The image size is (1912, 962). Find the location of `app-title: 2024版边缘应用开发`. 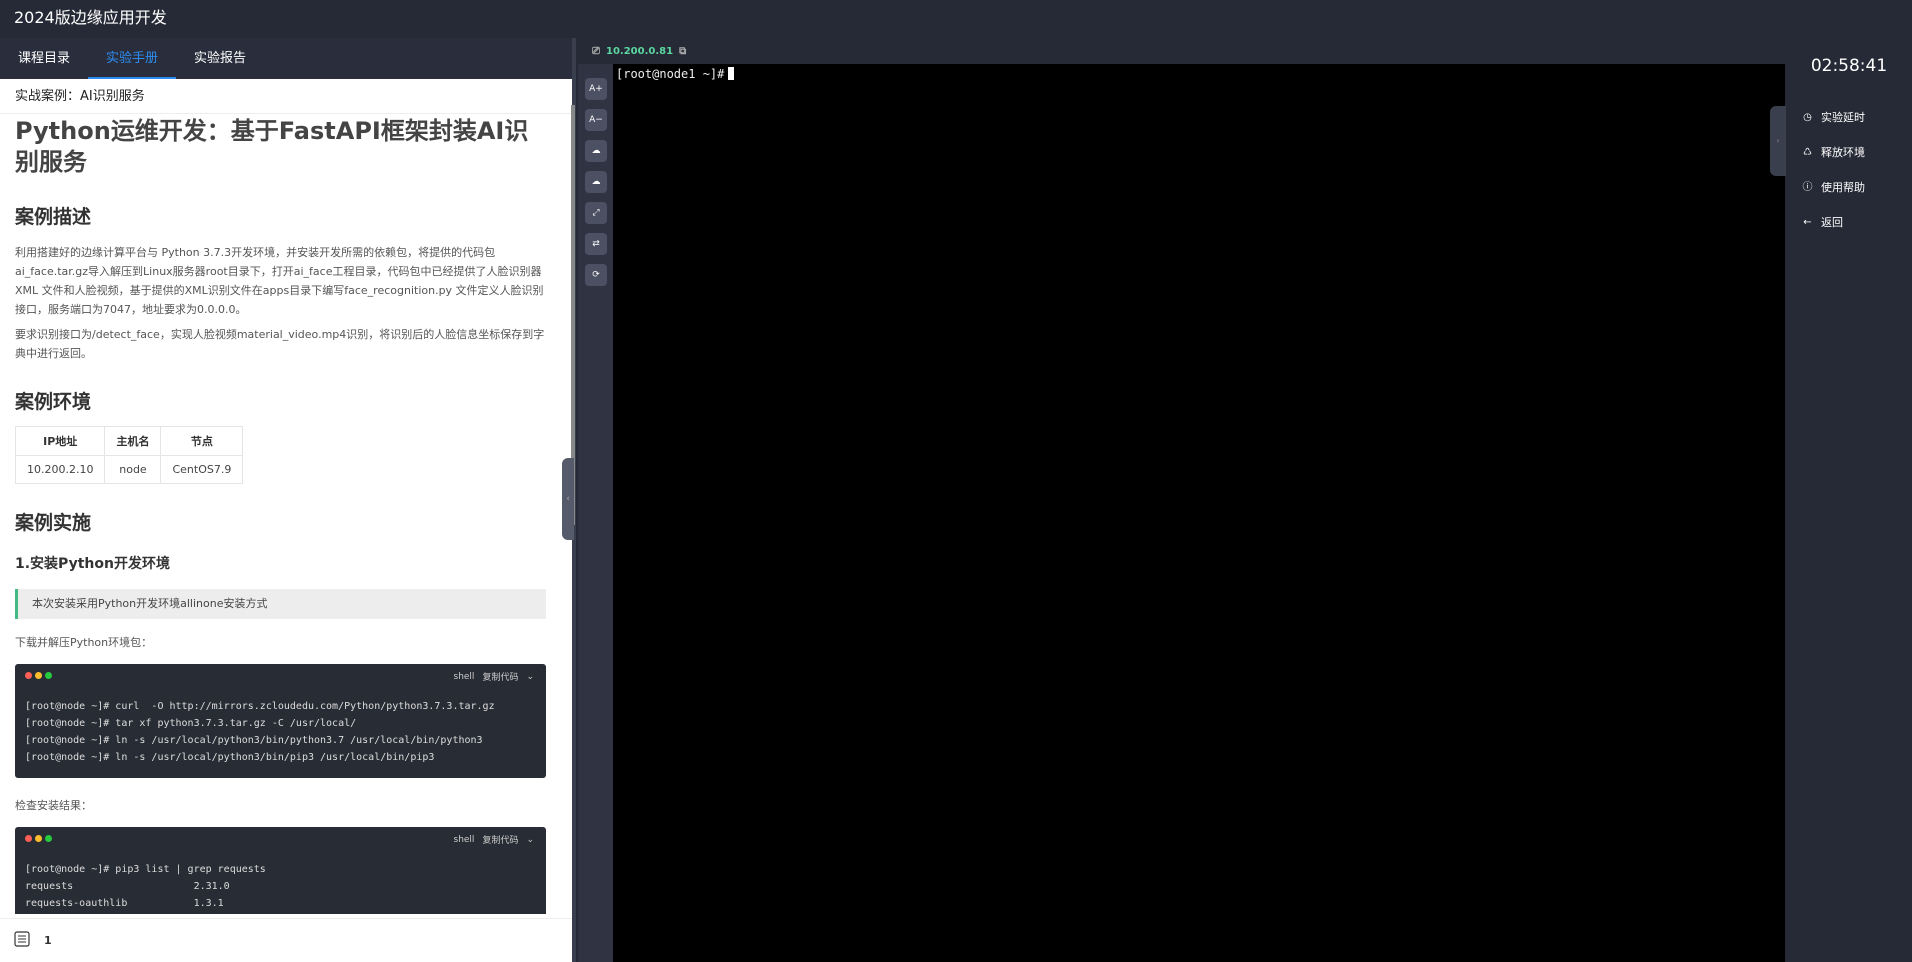

app-title: 2024版边缘应用开发 is located at coordinates (956, 19).